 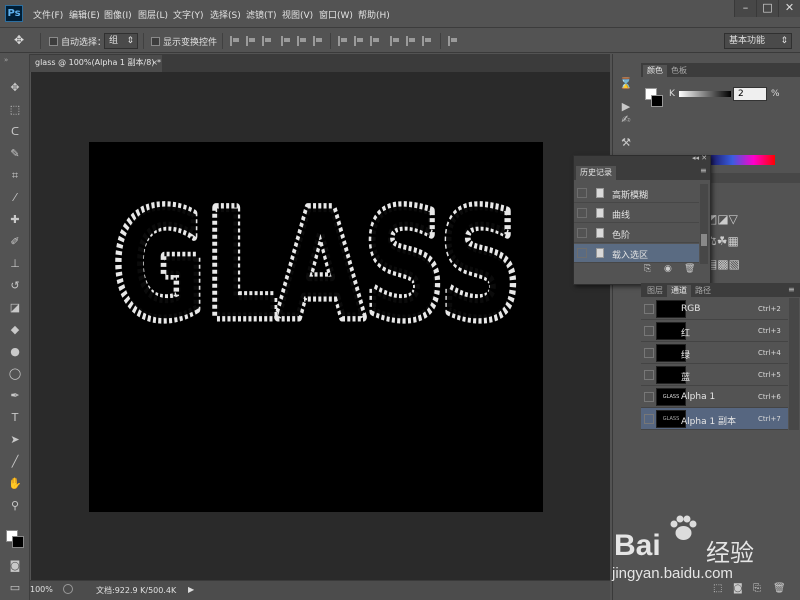 What do you see at coordinates (359, 41) in the screenshot?
I see `distribute-vcenter-icon` at bounding box center [359, 41].